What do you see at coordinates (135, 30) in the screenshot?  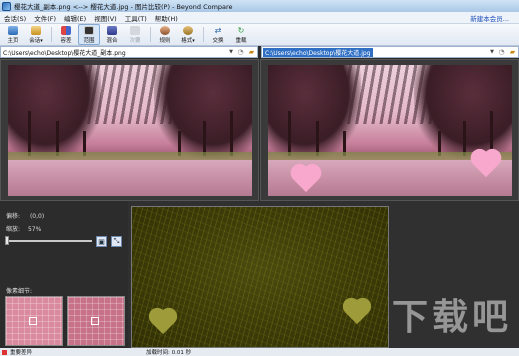 I see `minor-icon` at bounding box center [135, 30].